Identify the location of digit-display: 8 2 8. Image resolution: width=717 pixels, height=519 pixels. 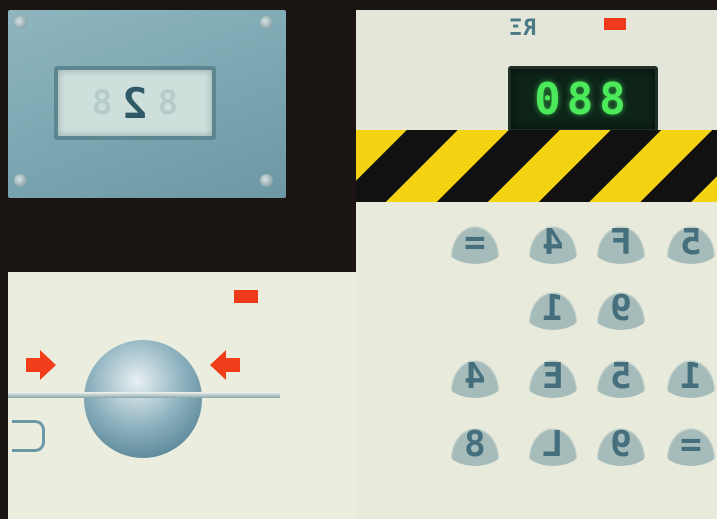
(135, 103).